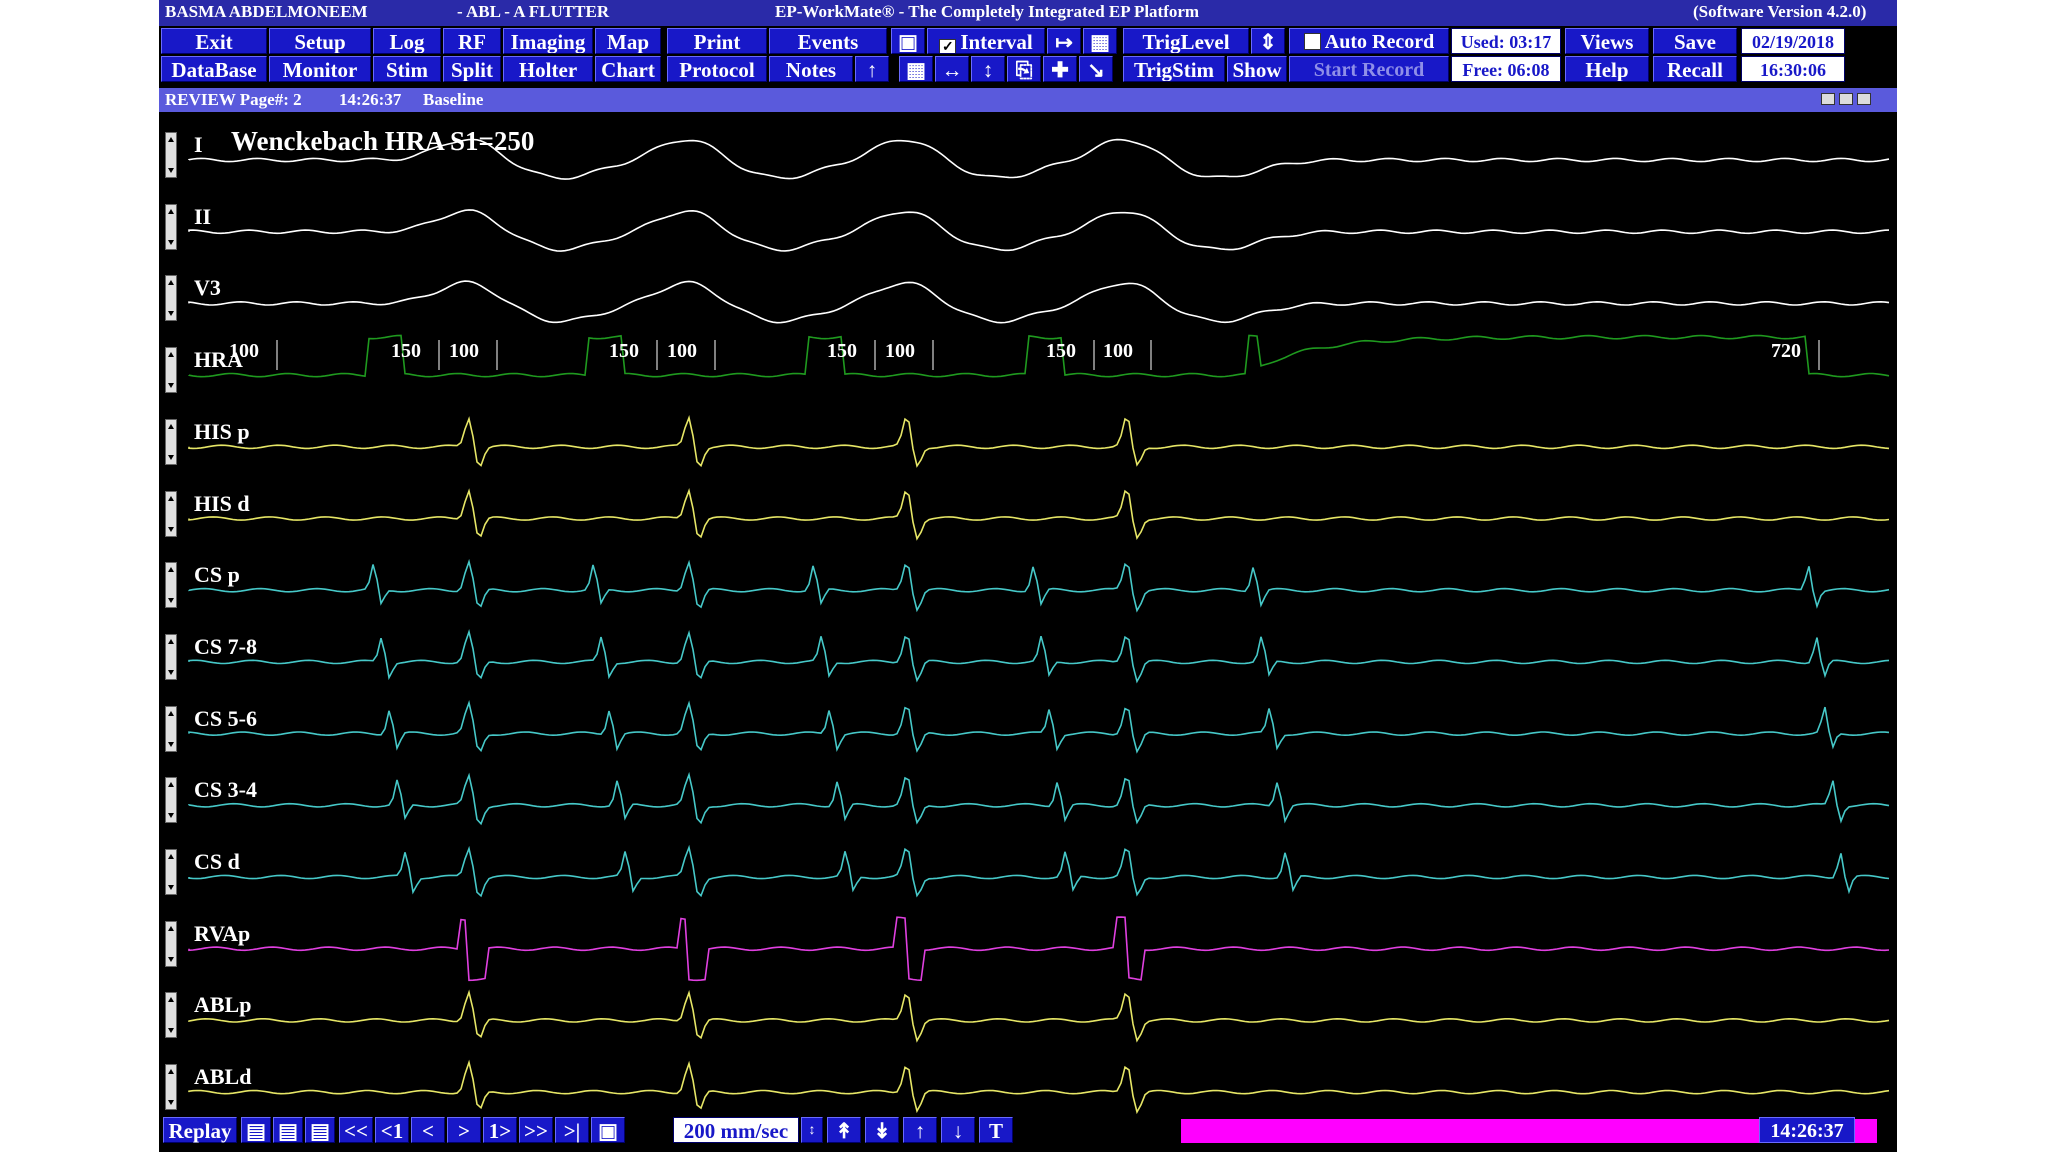 The image size is (2048, 1152). Describe the element at coordinates (952, 69) in the screenshot. I see `horizontal-caliper-icon: ↔` at that location.